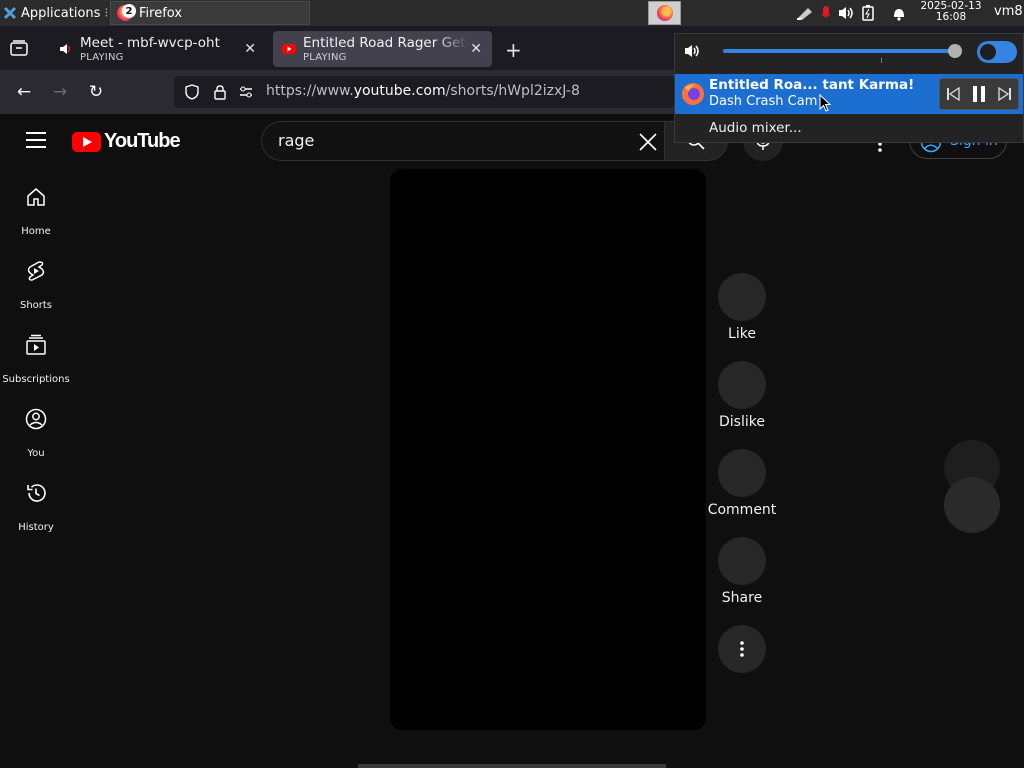 The height and width of the screenshot is (768, 1024). Describe the element at coordinates (60, 92) in the screenshot. I see `forward-arrow-icon: →` at that location.